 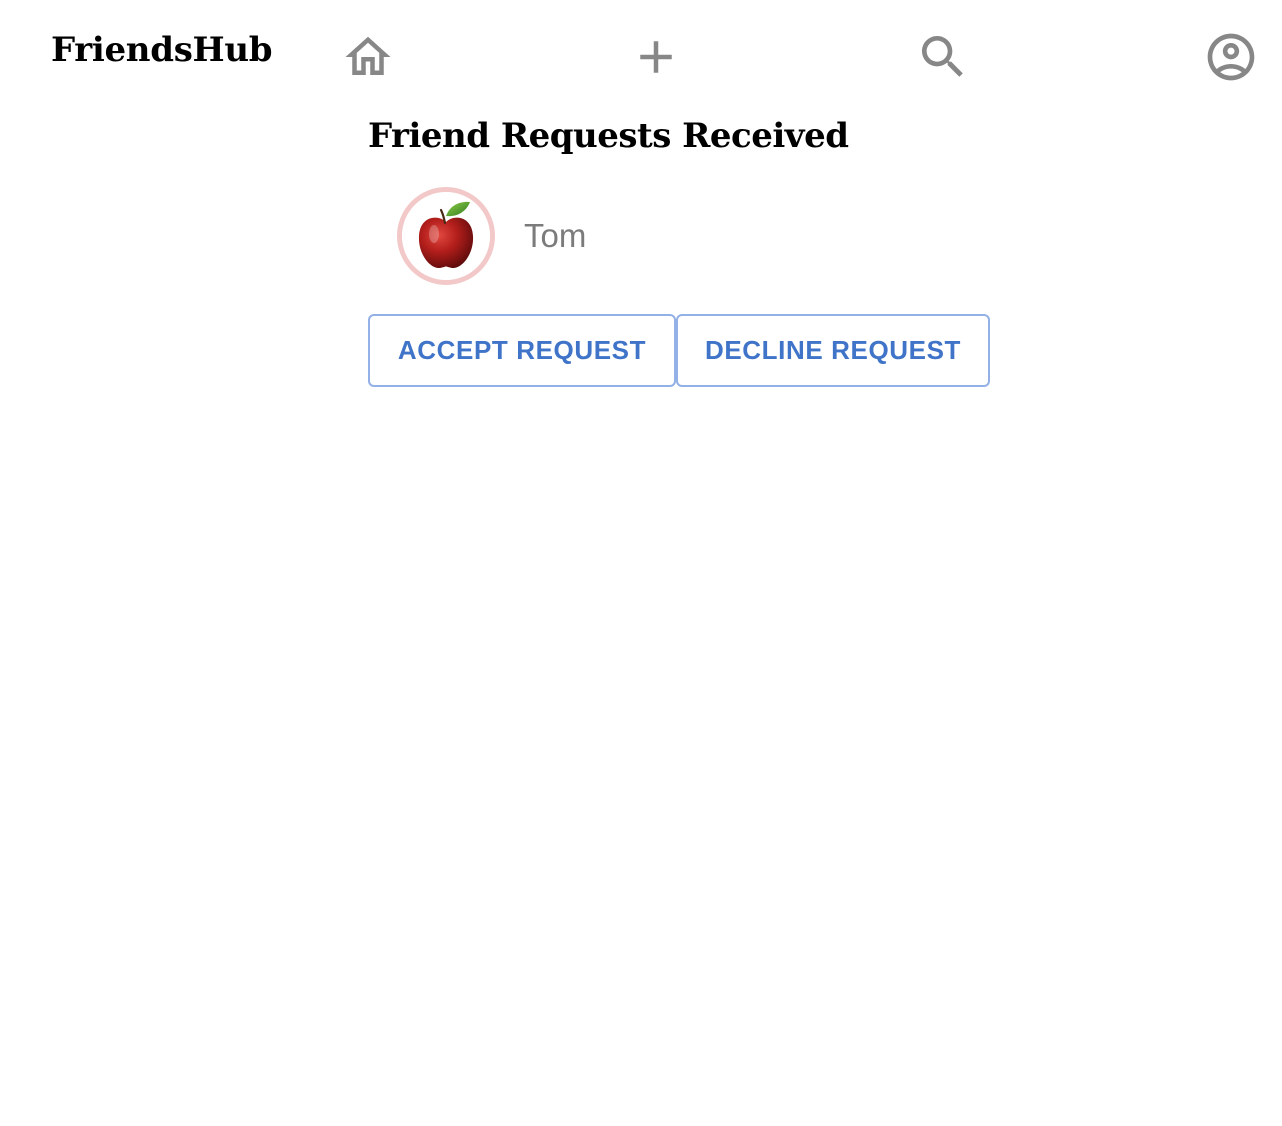 I want to click on search-icon, so click(x=943, y=57).